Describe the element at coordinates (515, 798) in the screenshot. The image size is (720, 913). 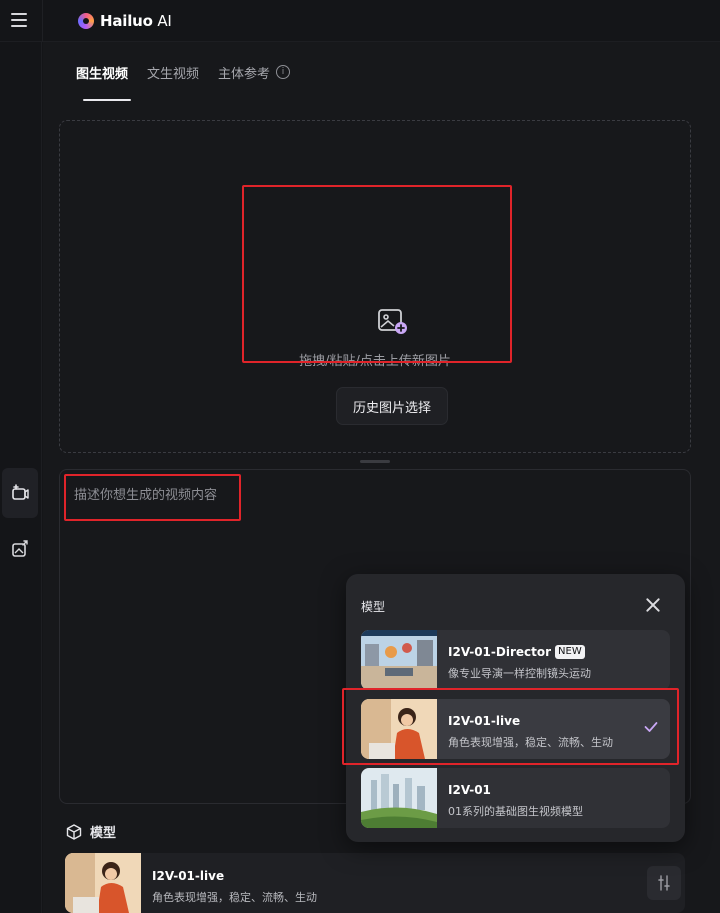
I see `model-option-base: I2V-01 01系列的基础图生视频模型` at that location.